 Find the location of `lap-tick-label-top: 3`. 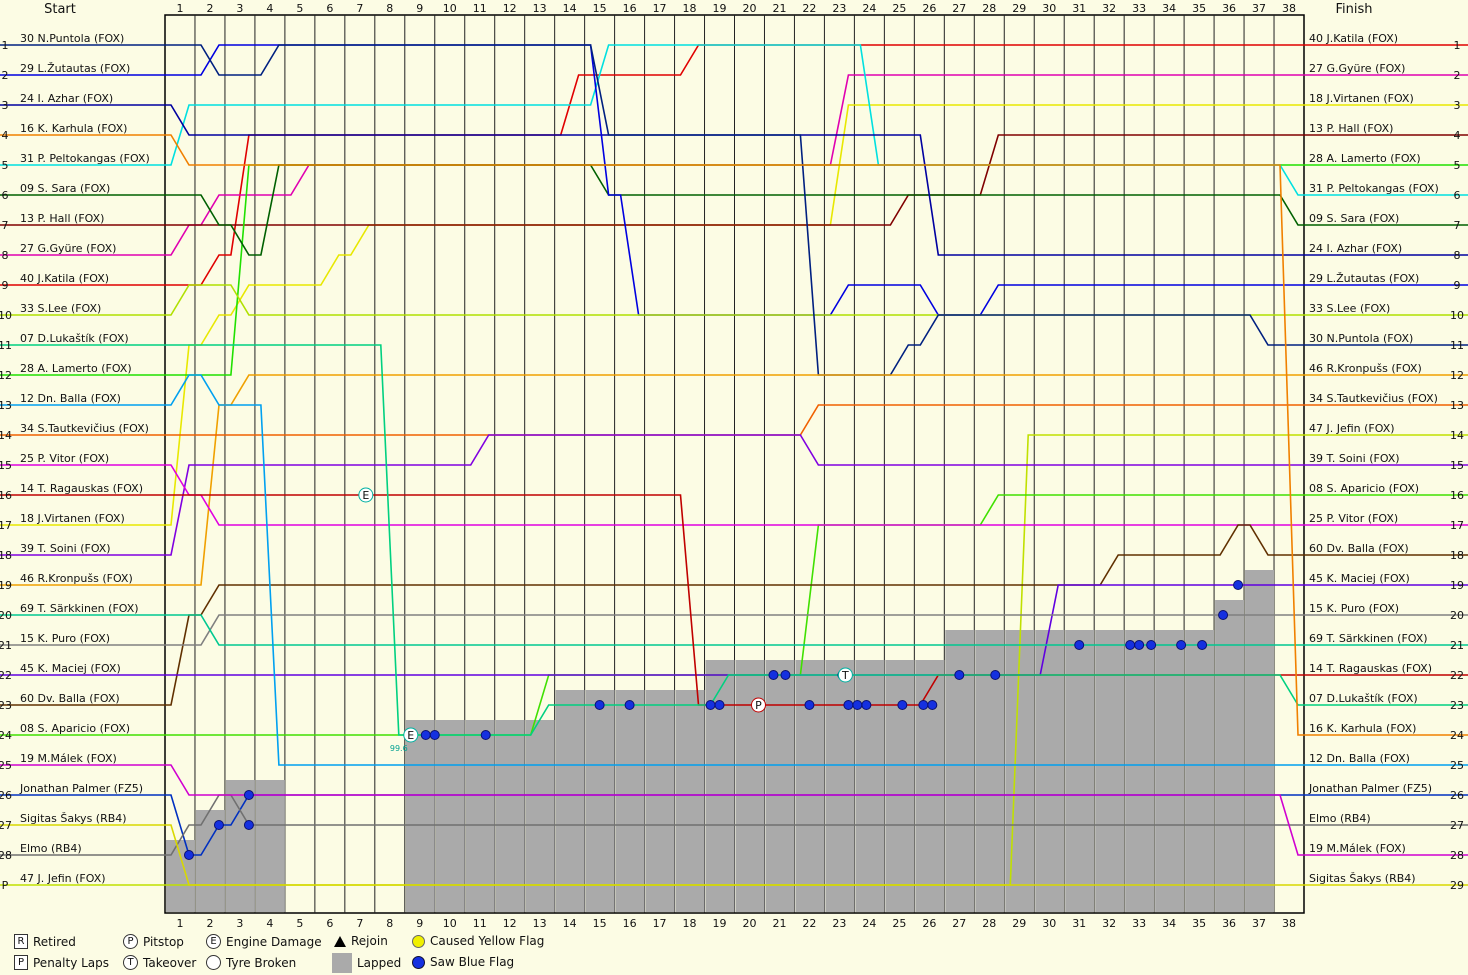

lap-tick-label-top: 3 is located at coordinates (239, 8).